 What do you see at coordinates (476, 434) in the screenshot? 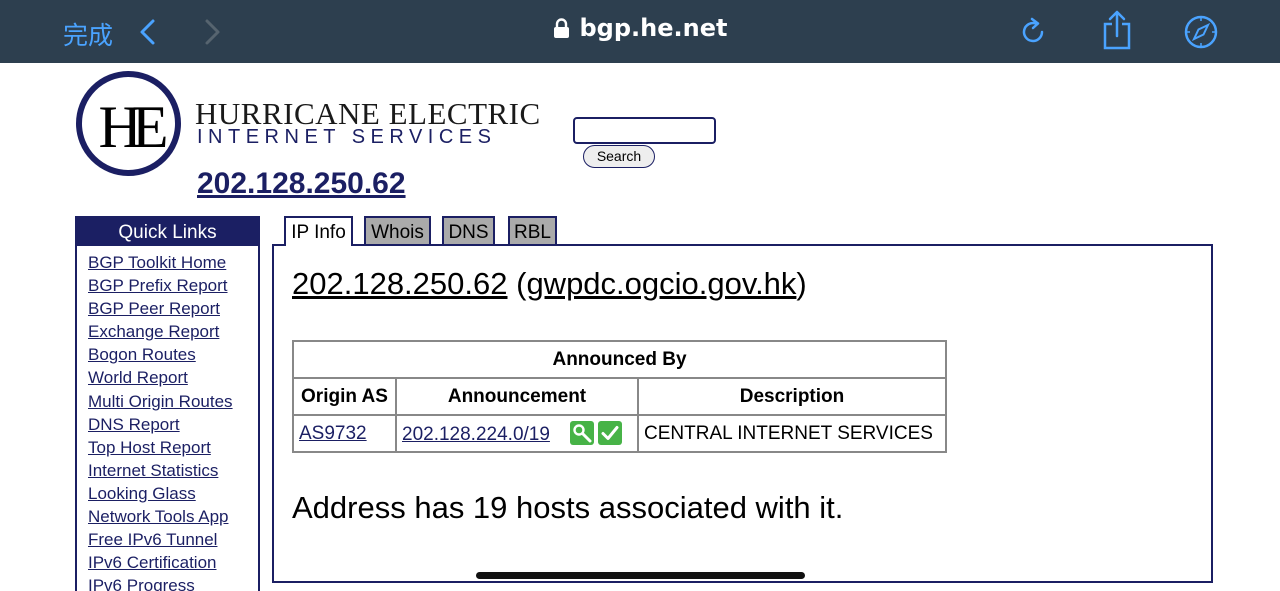
I see `announcement-link: 202.128.224.0/19` at bounding box center [476, 434].